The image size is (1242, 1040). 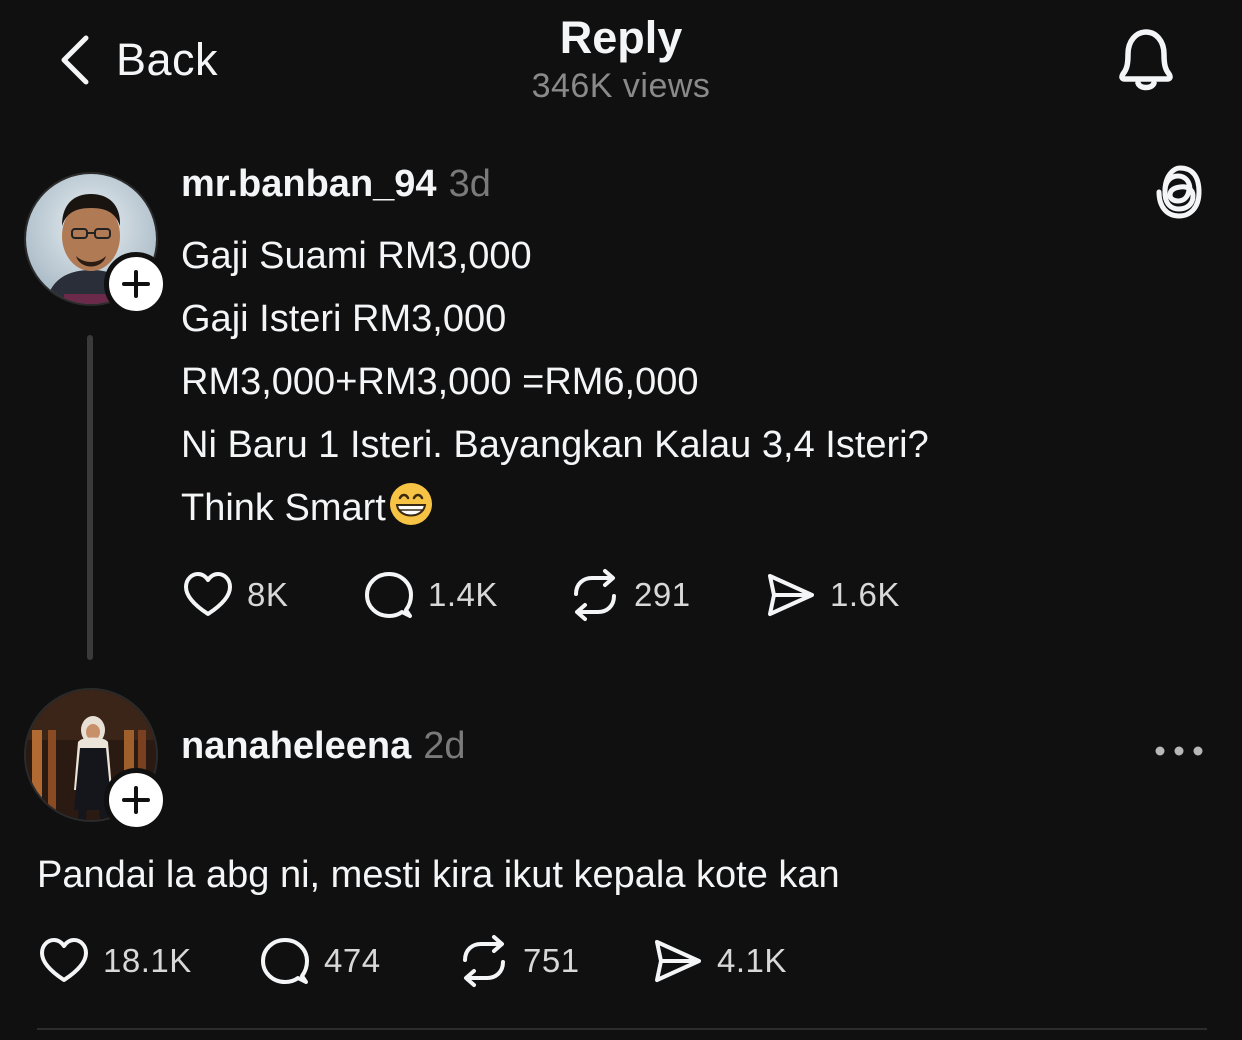 I want to click on thread-connector-line, so click(x=90, y=497).